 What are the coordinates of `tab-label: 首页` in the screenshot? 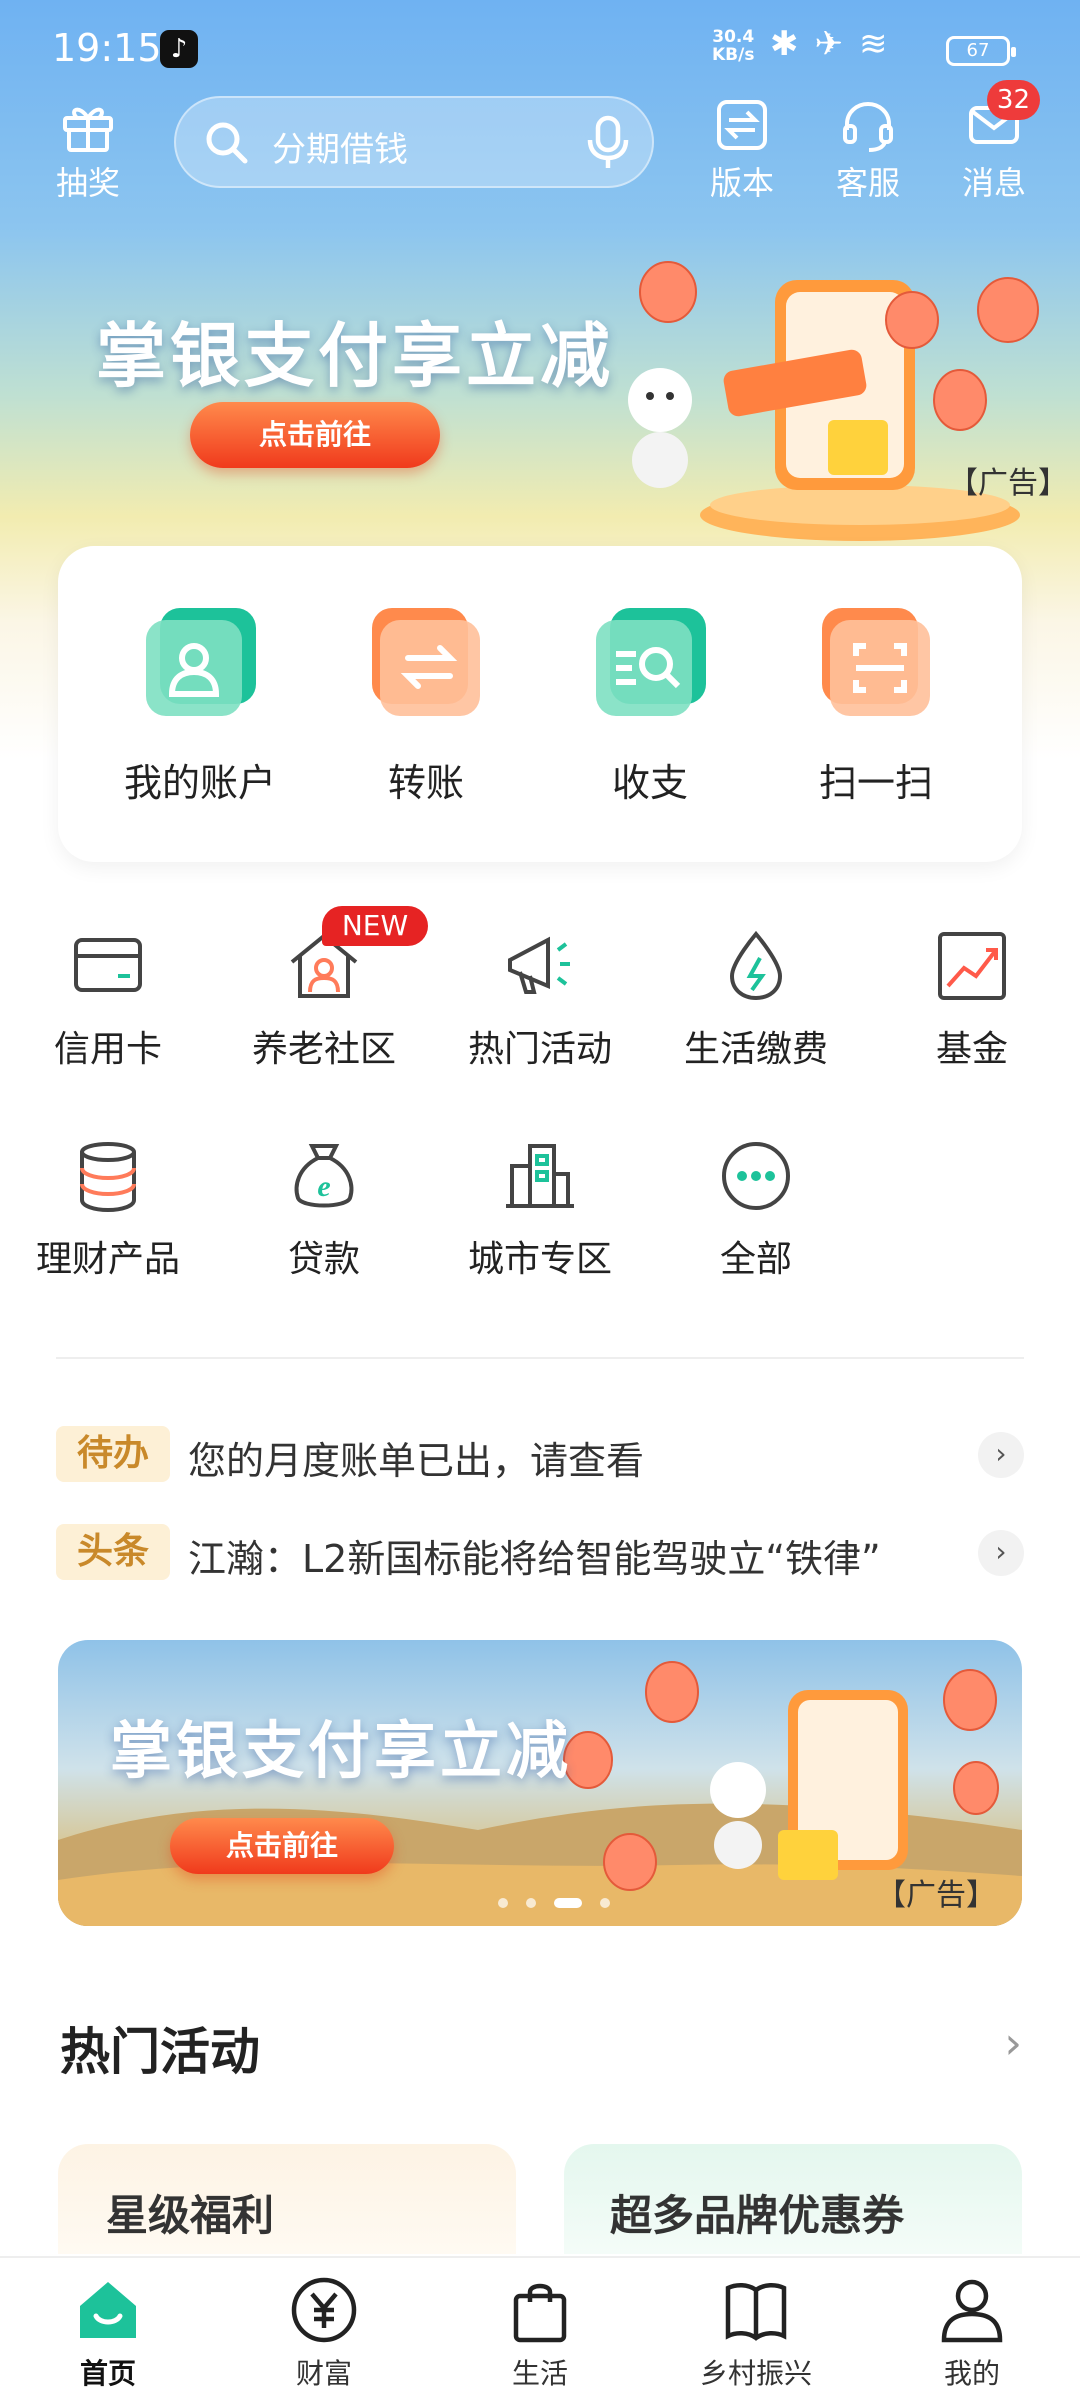 It's located at (107, 2373).